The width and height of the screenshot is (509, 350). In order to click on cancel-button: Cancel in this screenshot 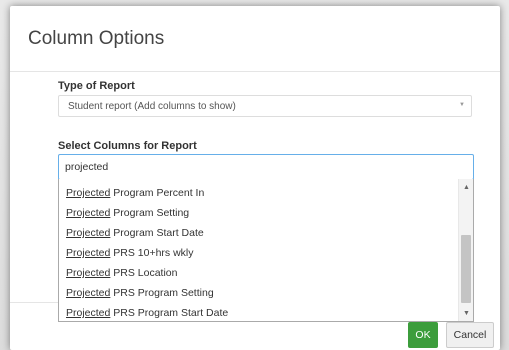, I will do `click(470, 335)`.